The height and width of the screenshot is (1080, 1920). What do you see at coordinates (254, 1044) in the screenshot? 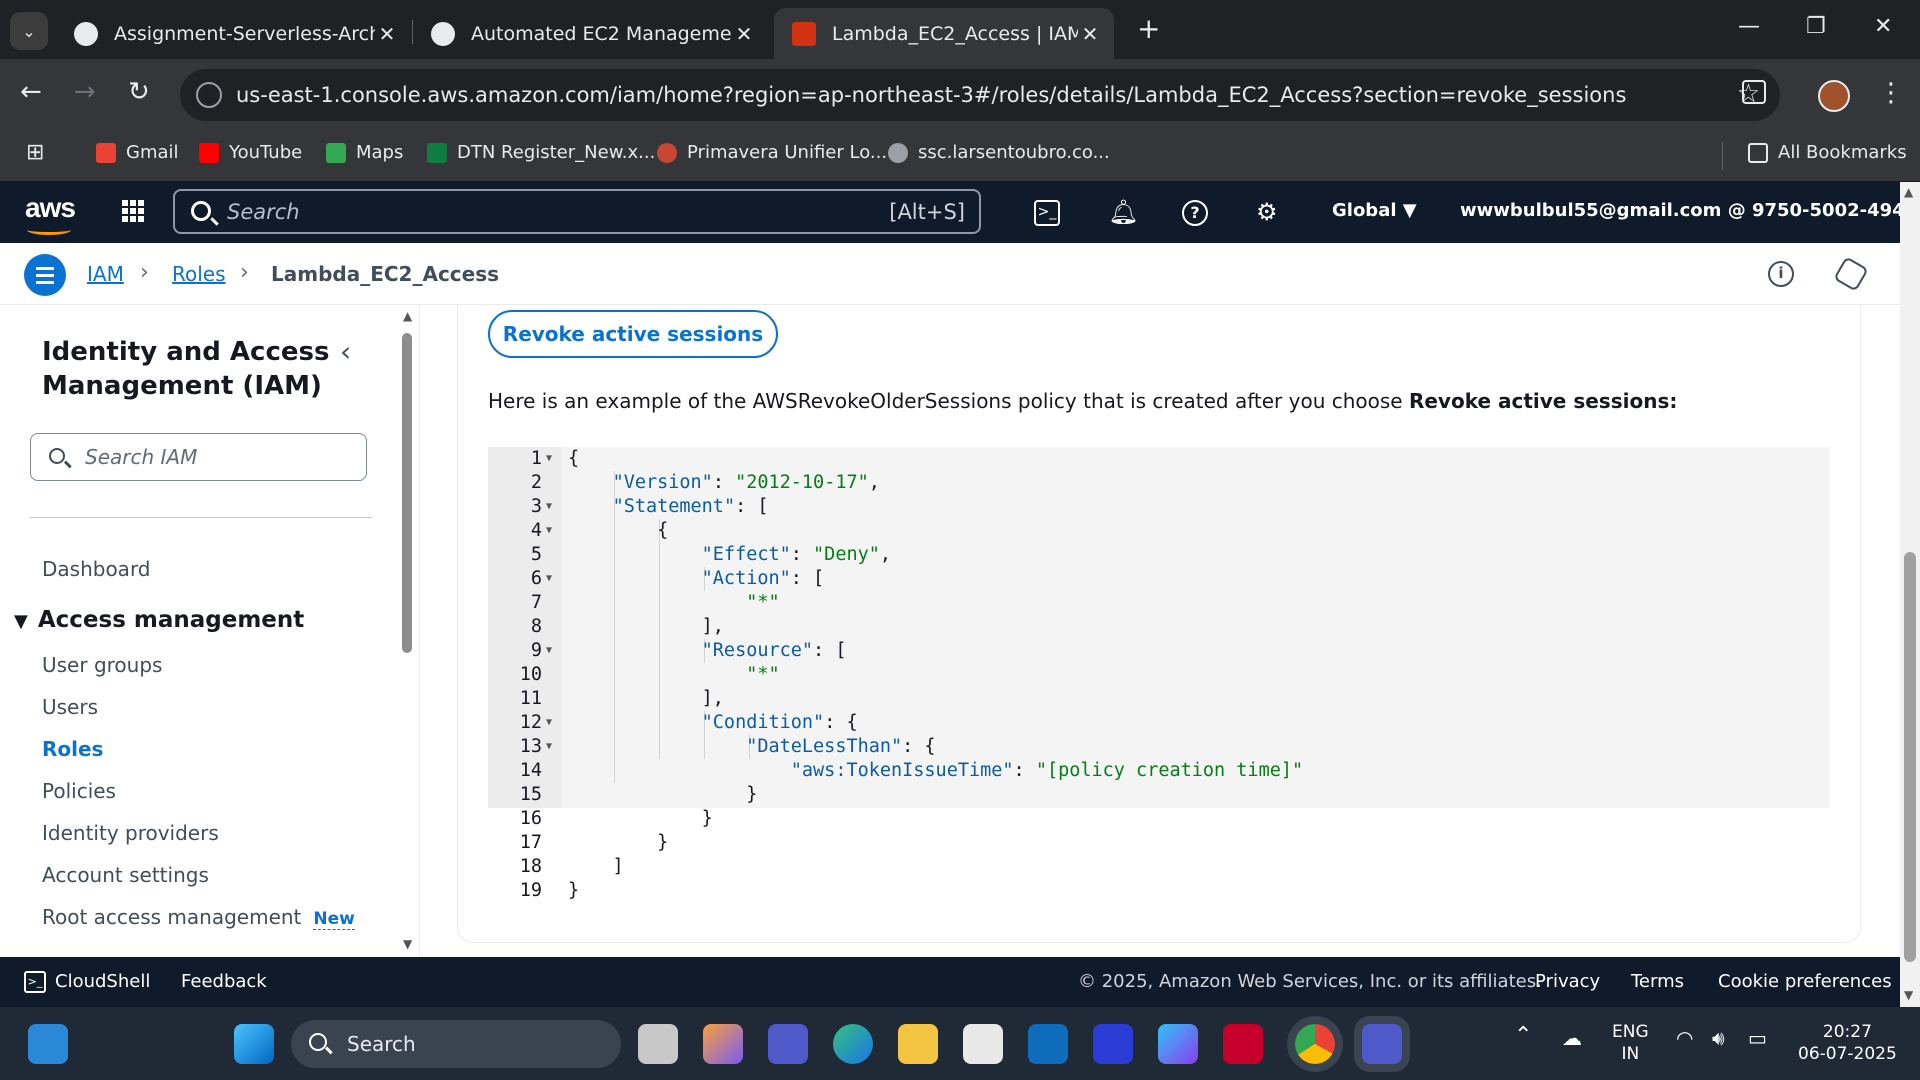
I see `windows-start-icon` at bounding box center [254, 1044].